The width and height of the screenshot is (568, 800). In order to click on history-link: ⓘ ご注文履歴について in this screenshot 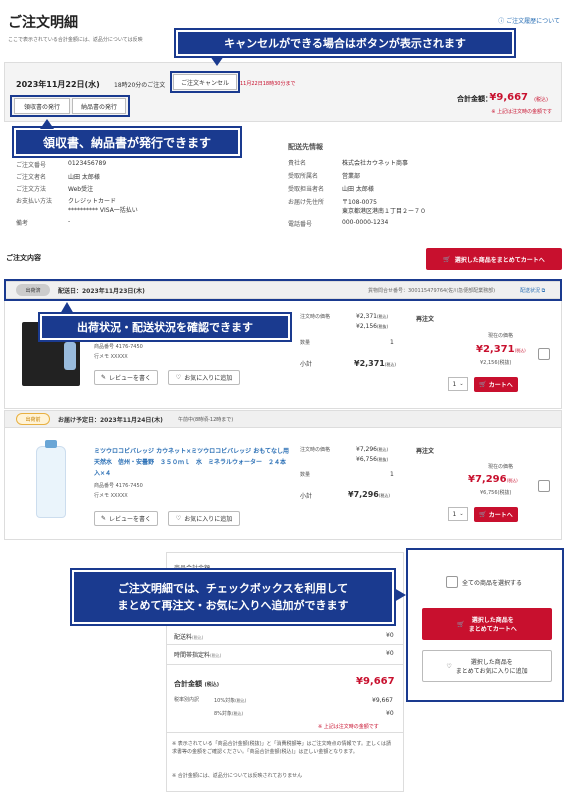, I will do `click(529, 20)`.